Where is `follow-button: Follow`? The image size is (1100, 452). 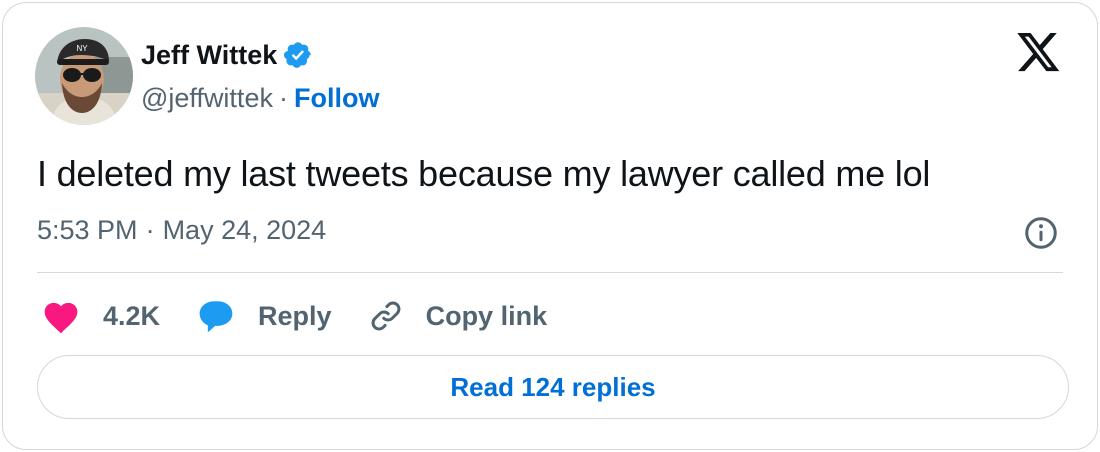
follow-button: Follow is located at coordinates (336, 98).